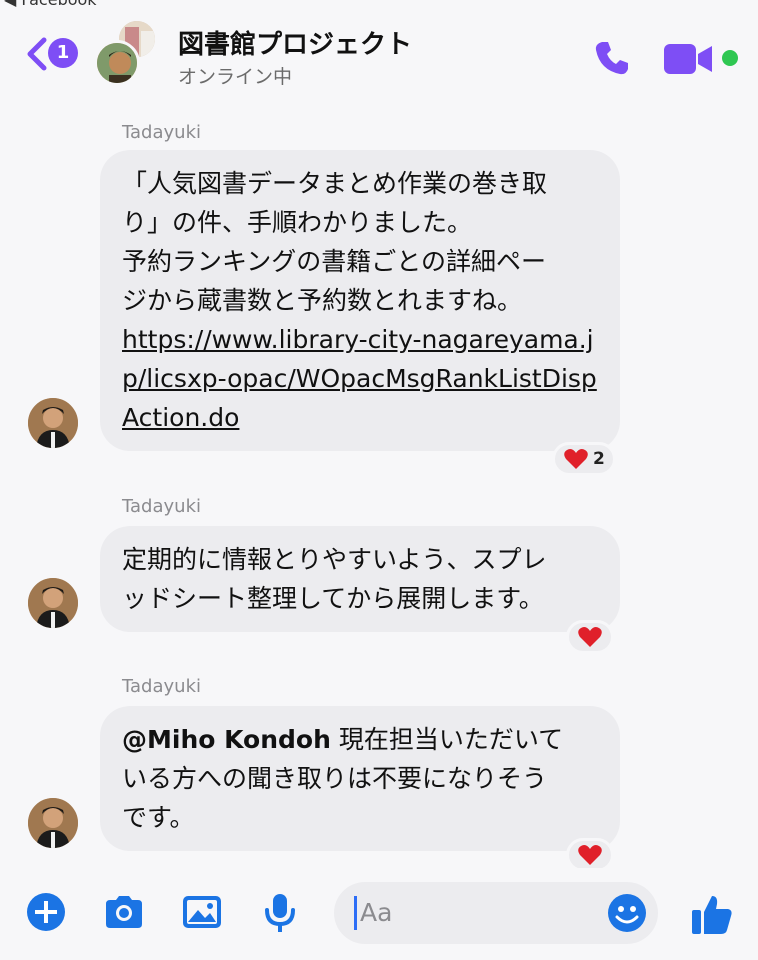 Image resolution: width=758 pixels, height=960 pixels. What do you see at coordinates (689, 59) in the screenshot?
I see `video-camera-icon` at bounding box center [689, 59].